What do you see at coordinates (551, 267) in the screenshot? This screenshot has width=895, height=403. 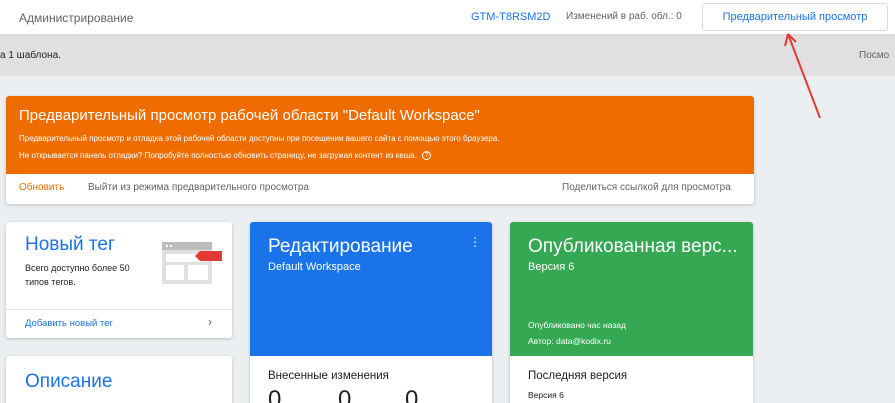 I see `published-version-number: Версия 6` at bounding box center [551, 267].